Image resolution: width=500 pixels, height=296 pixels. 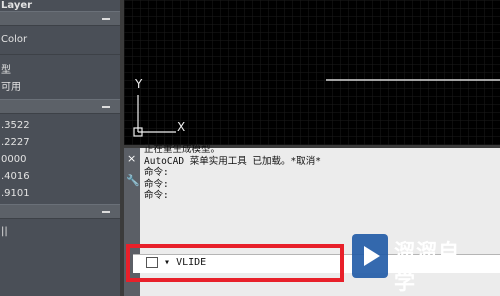 What do you see at coordinates (6, 70) in the screenshot?
I see `linetype-label: 型` at bounding box center [6, 70].